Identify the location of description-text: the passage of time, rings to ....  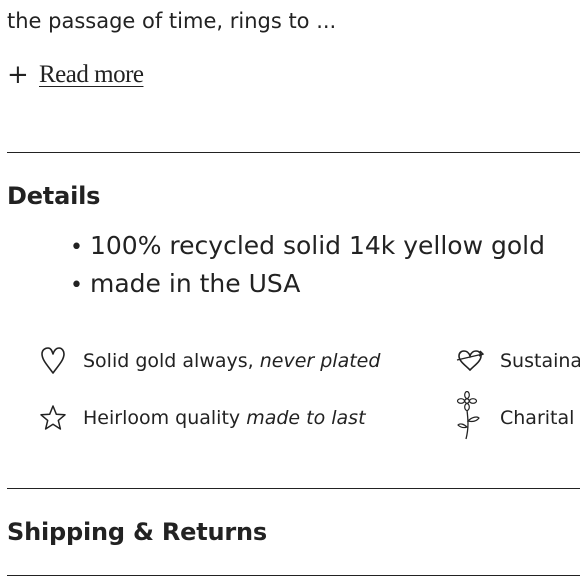
(172, 21).